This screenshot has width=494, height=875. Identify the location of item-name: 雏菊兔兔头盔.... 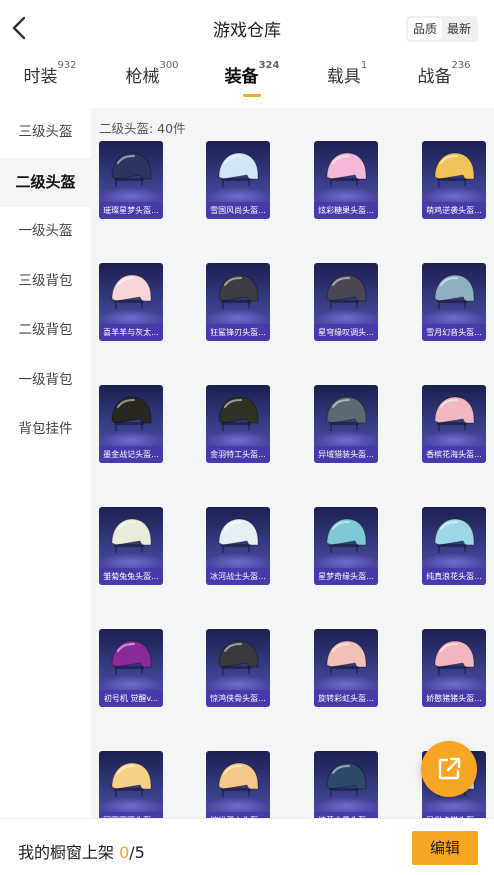
(131, 576).